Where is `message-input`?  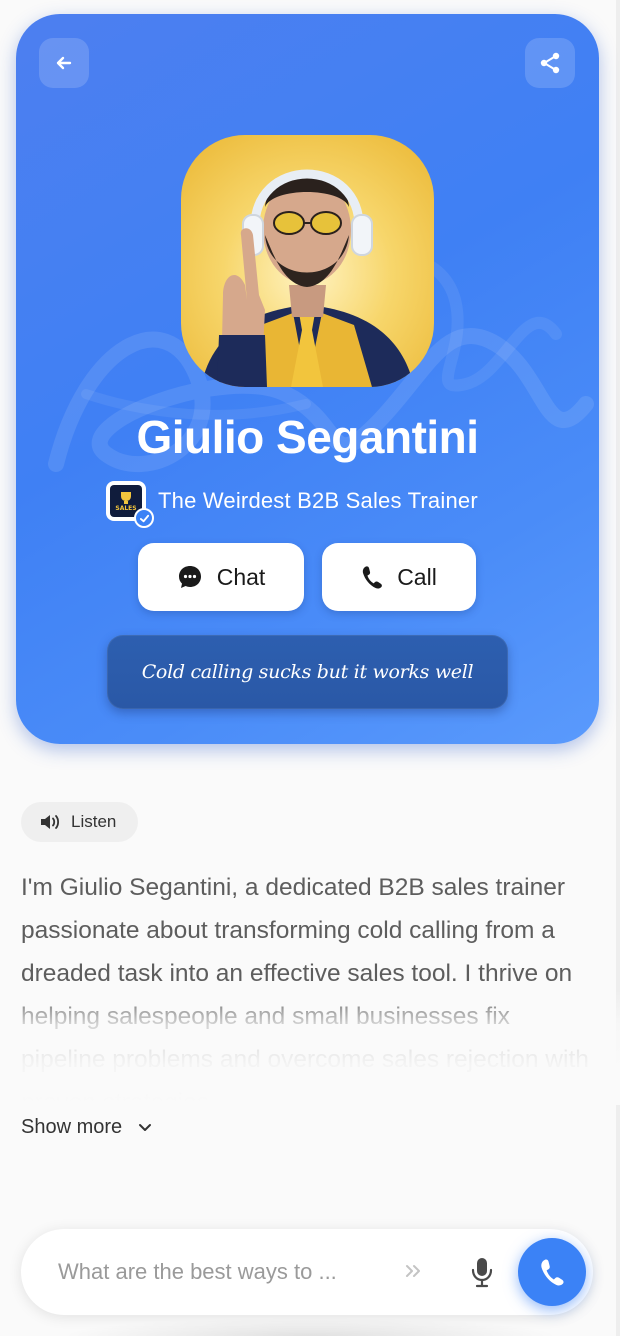 message-input is located at coordinates (225, 1272).